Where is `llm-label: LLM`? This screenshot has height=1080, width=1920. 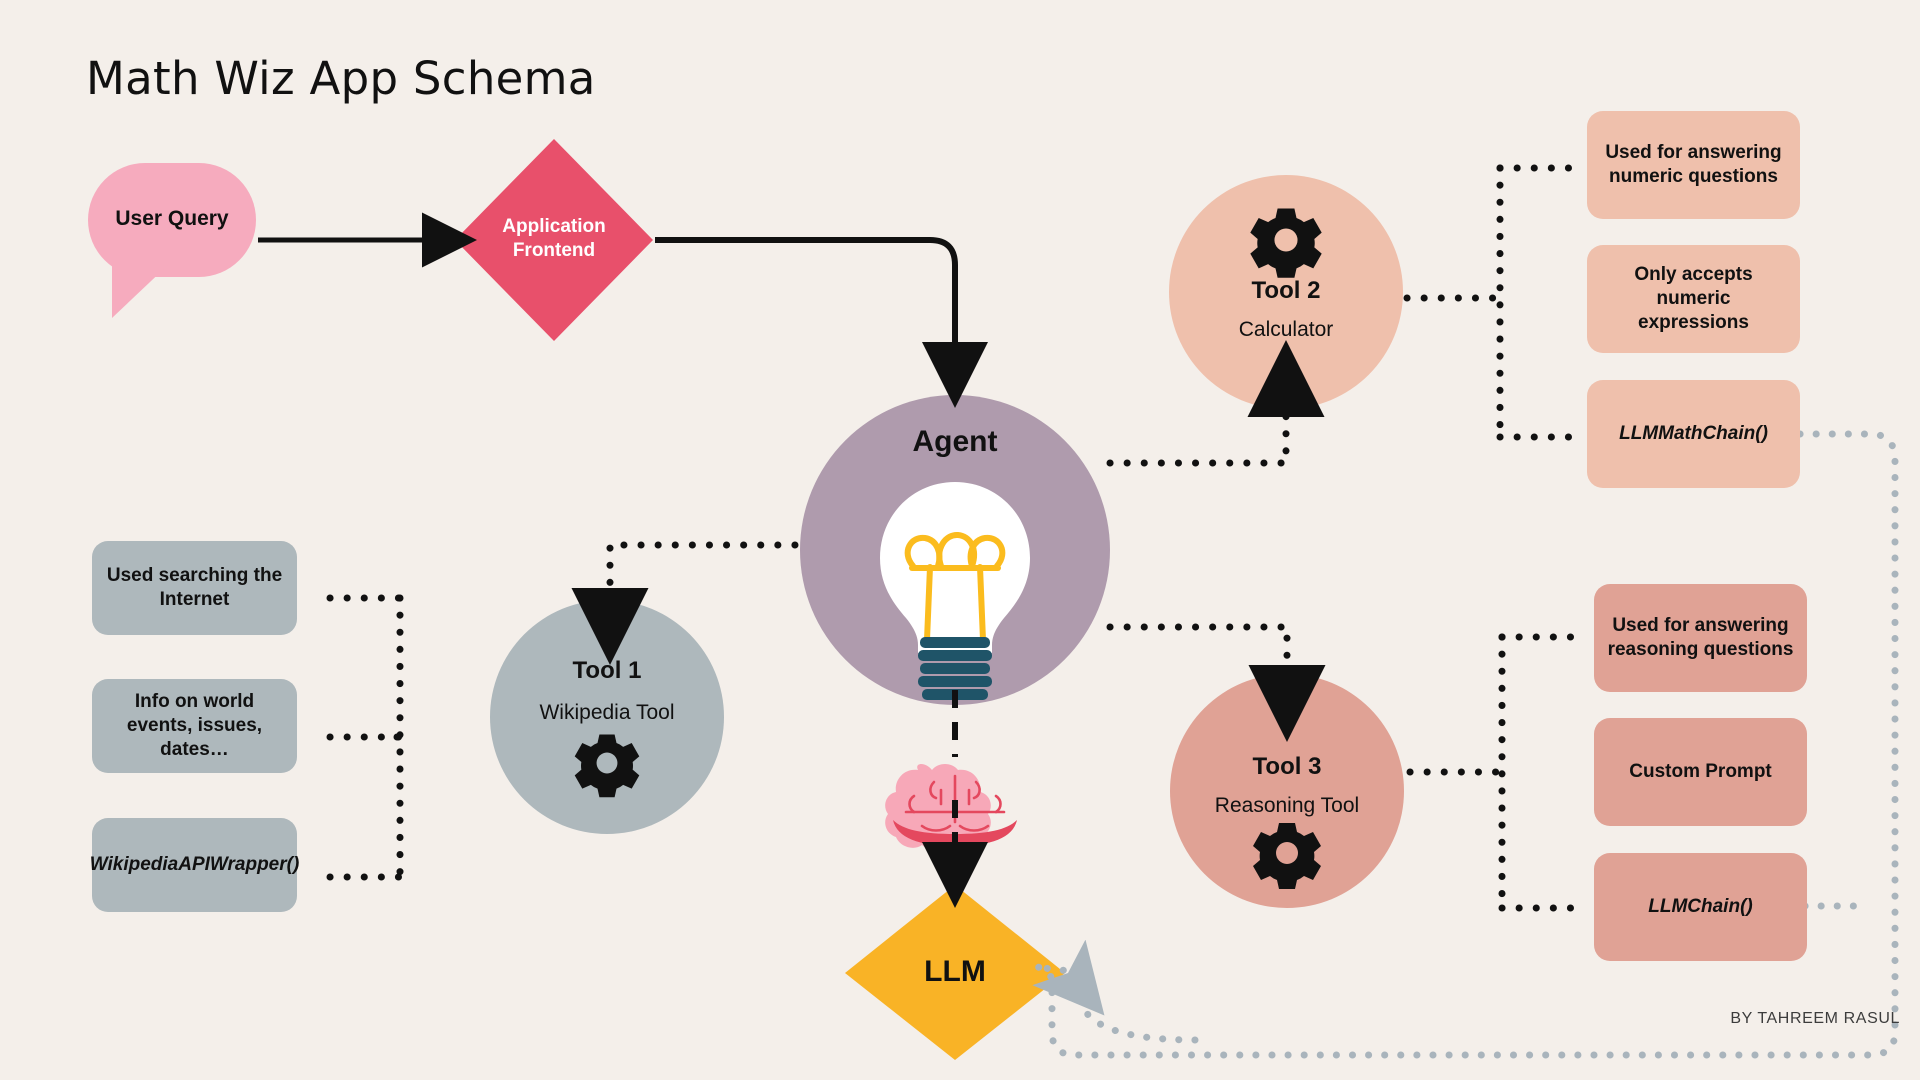 llm-label: LLM is located at coordinates (955, 971).